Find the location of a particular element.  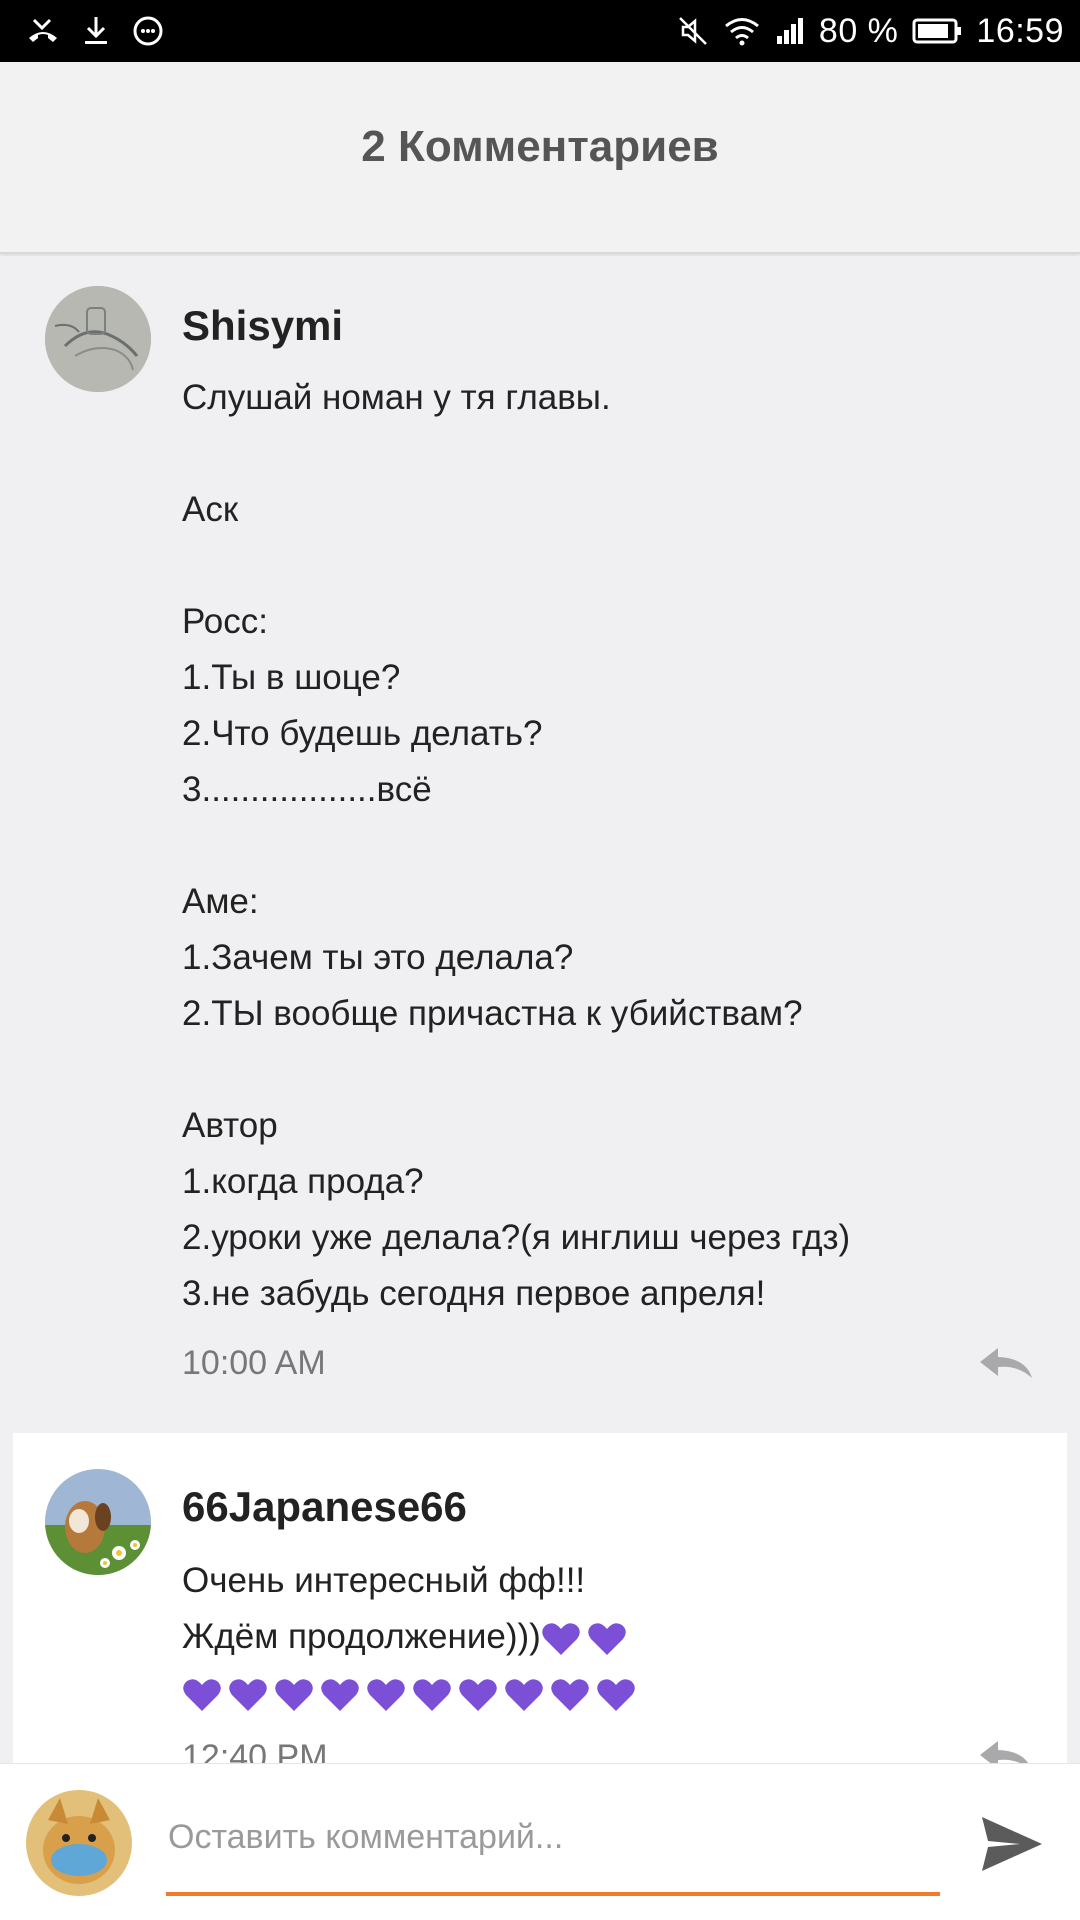

comment-line: Автор is located at coordinates (230, 1125).